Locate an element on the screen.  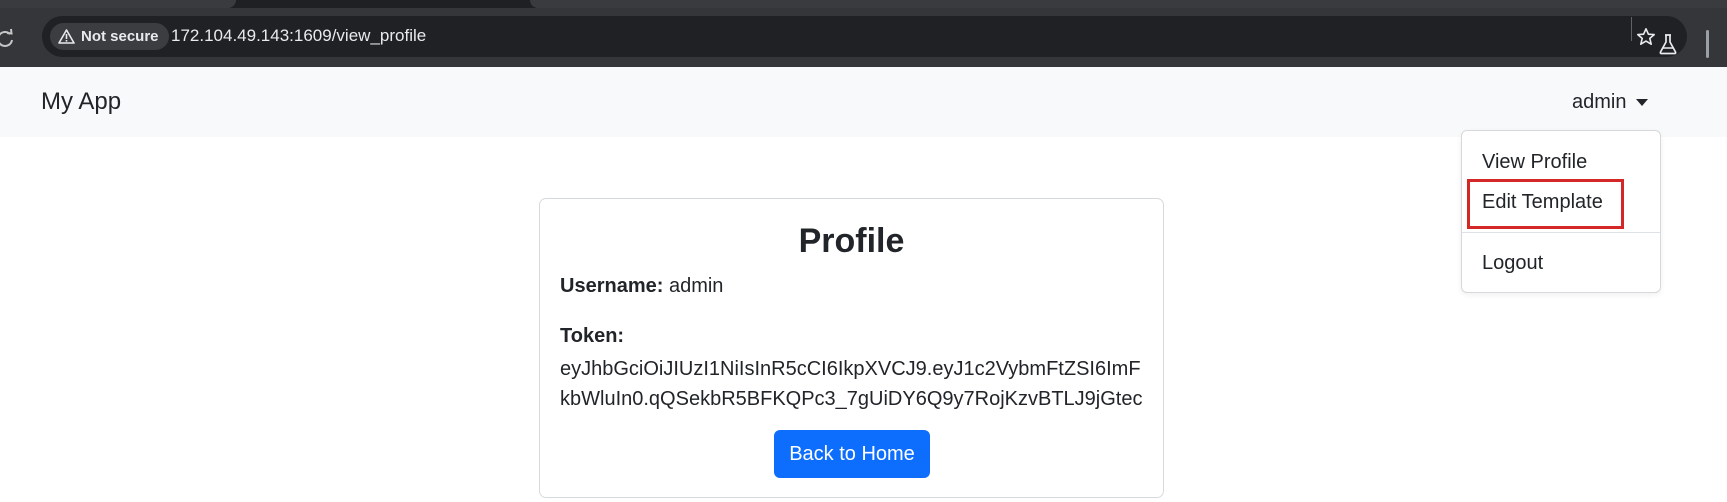
menu-item-logout: Logout is located at coordinates (1512, 263).